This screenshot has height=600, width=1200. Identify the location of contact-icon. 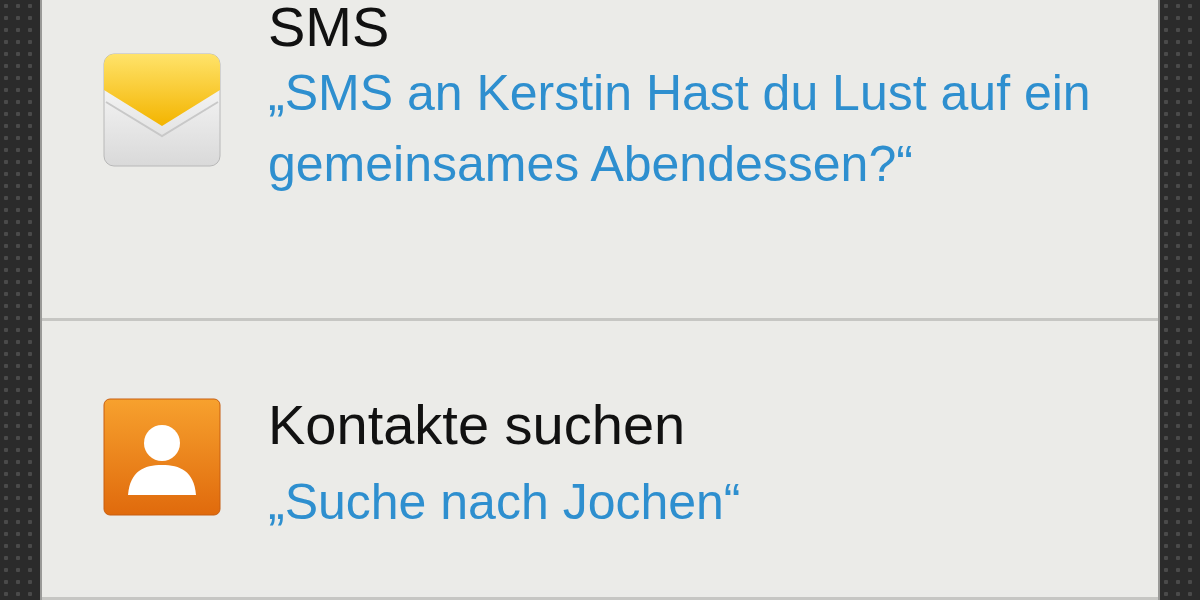
(162, 457).